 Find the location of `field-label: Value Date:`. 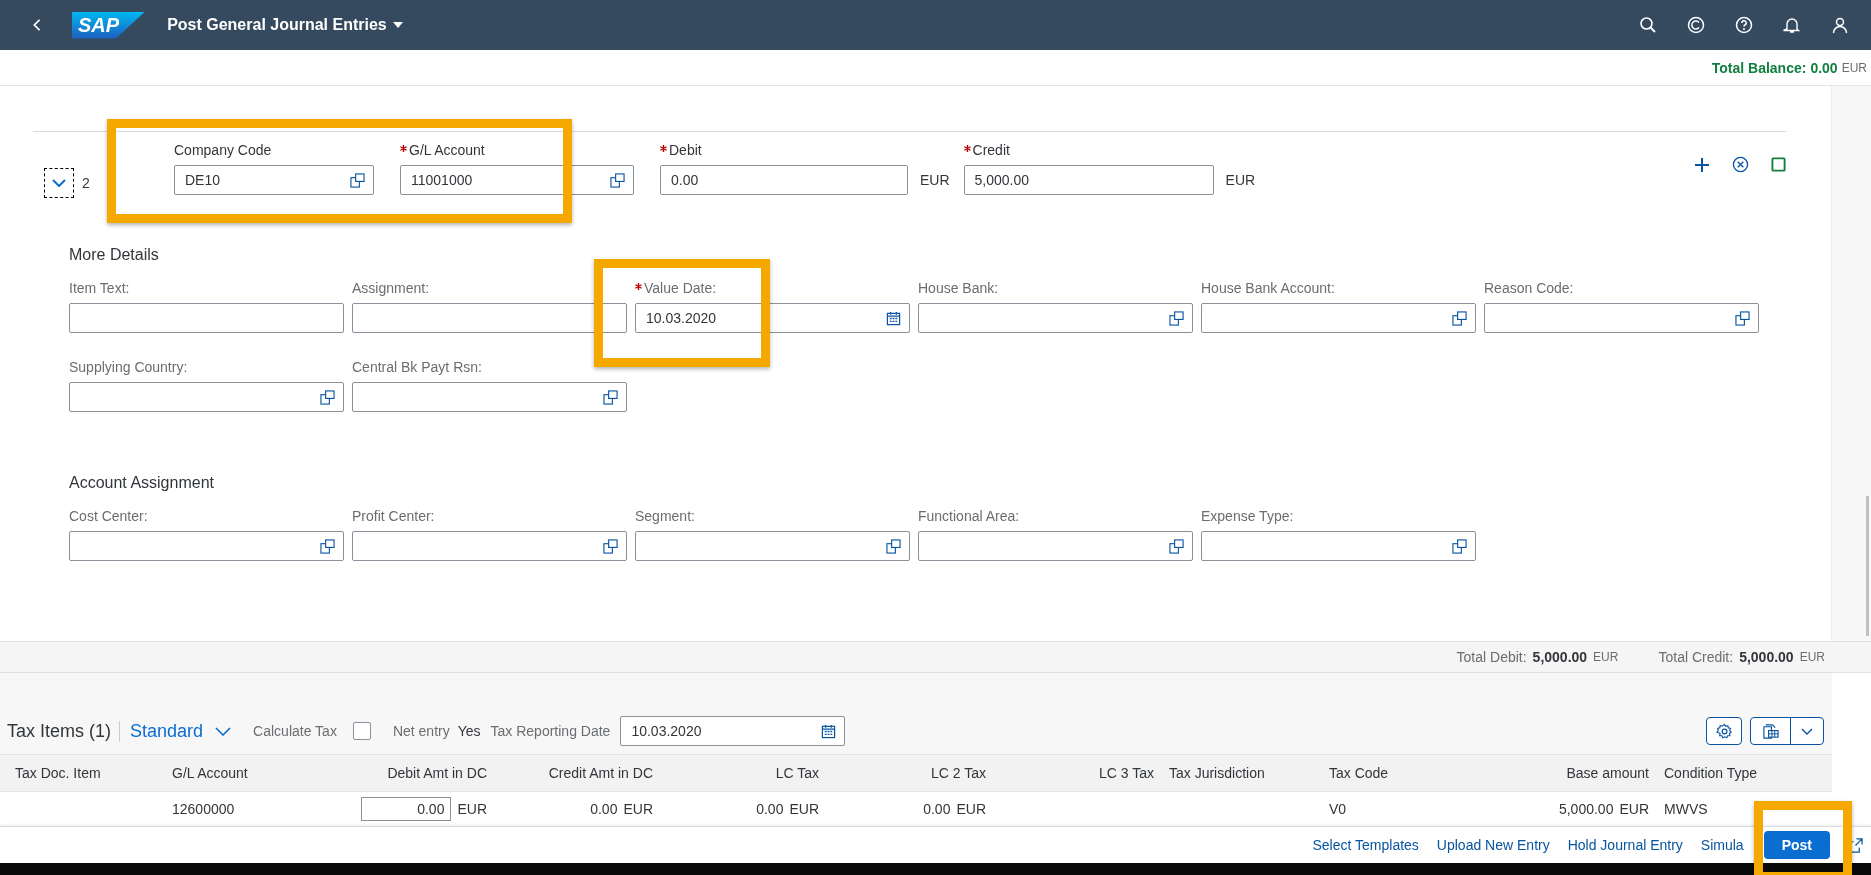

field-label: Value Date: is located at coordinates (676, 288).